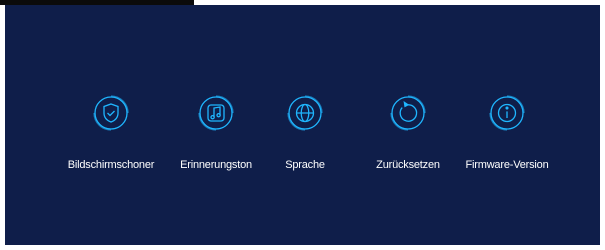 This screenshot has height=250, width=605. Describe the element at coordinates (408, 113) in the screenshot. I see `reset-icon` at that location.